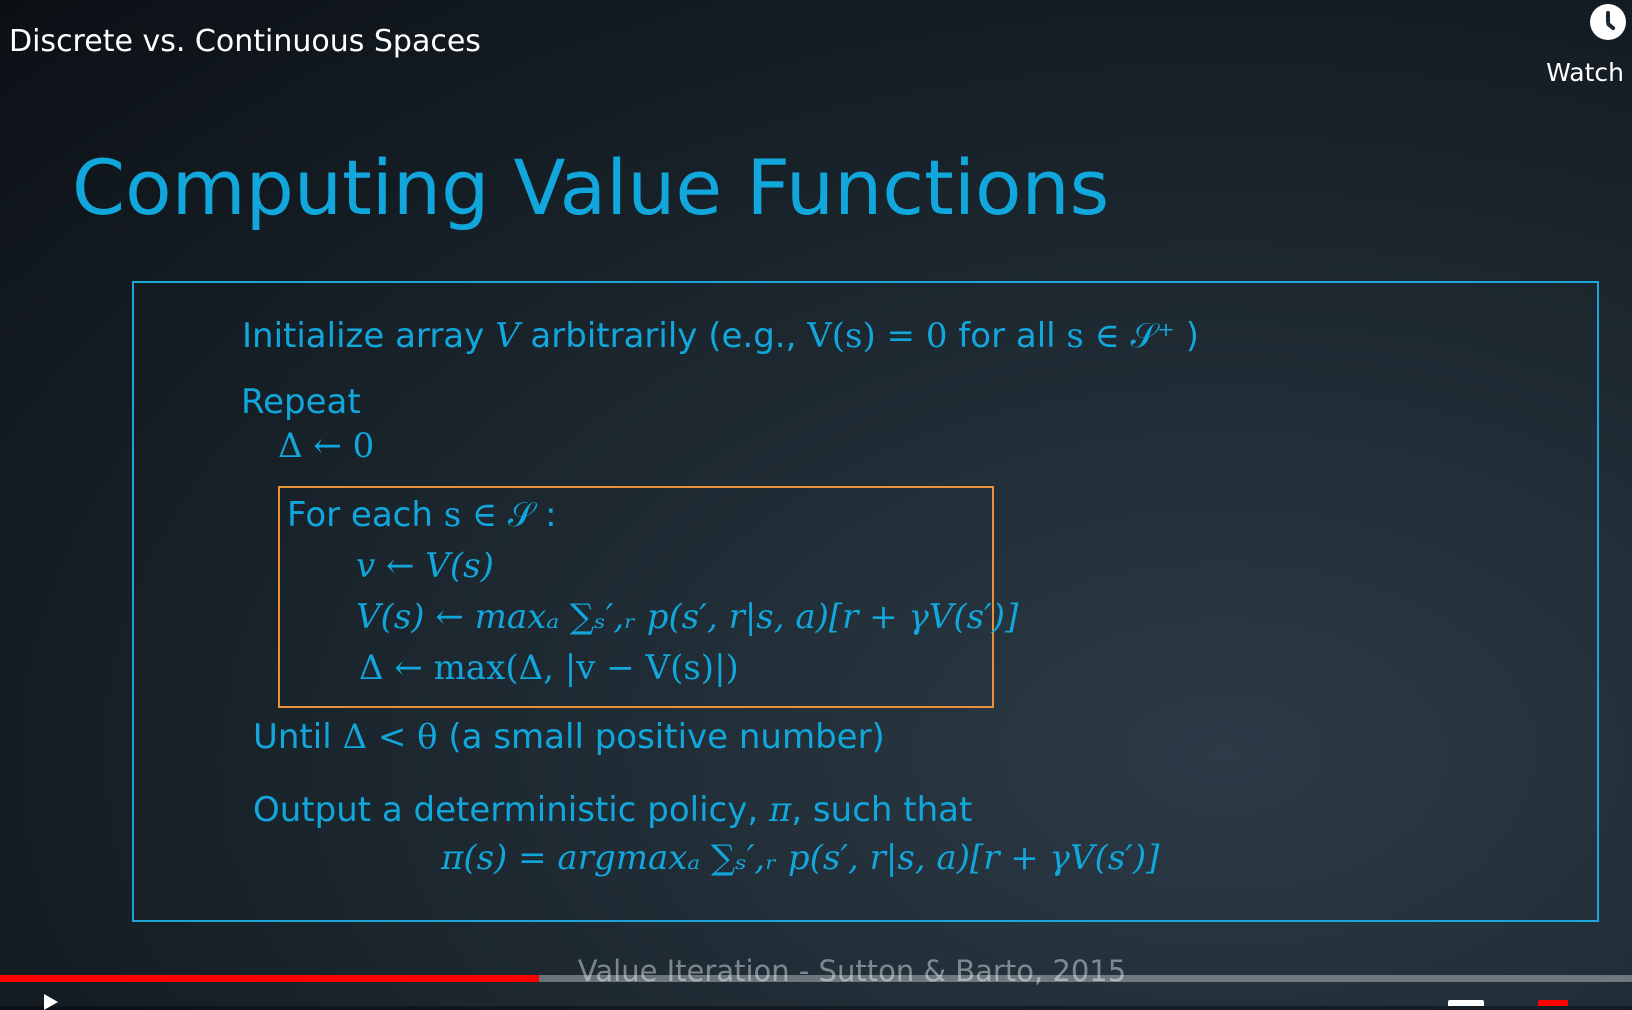  Describe the element at coordinates (1553, 1003) in the screenshot. I see `youtube-icon` at that location.